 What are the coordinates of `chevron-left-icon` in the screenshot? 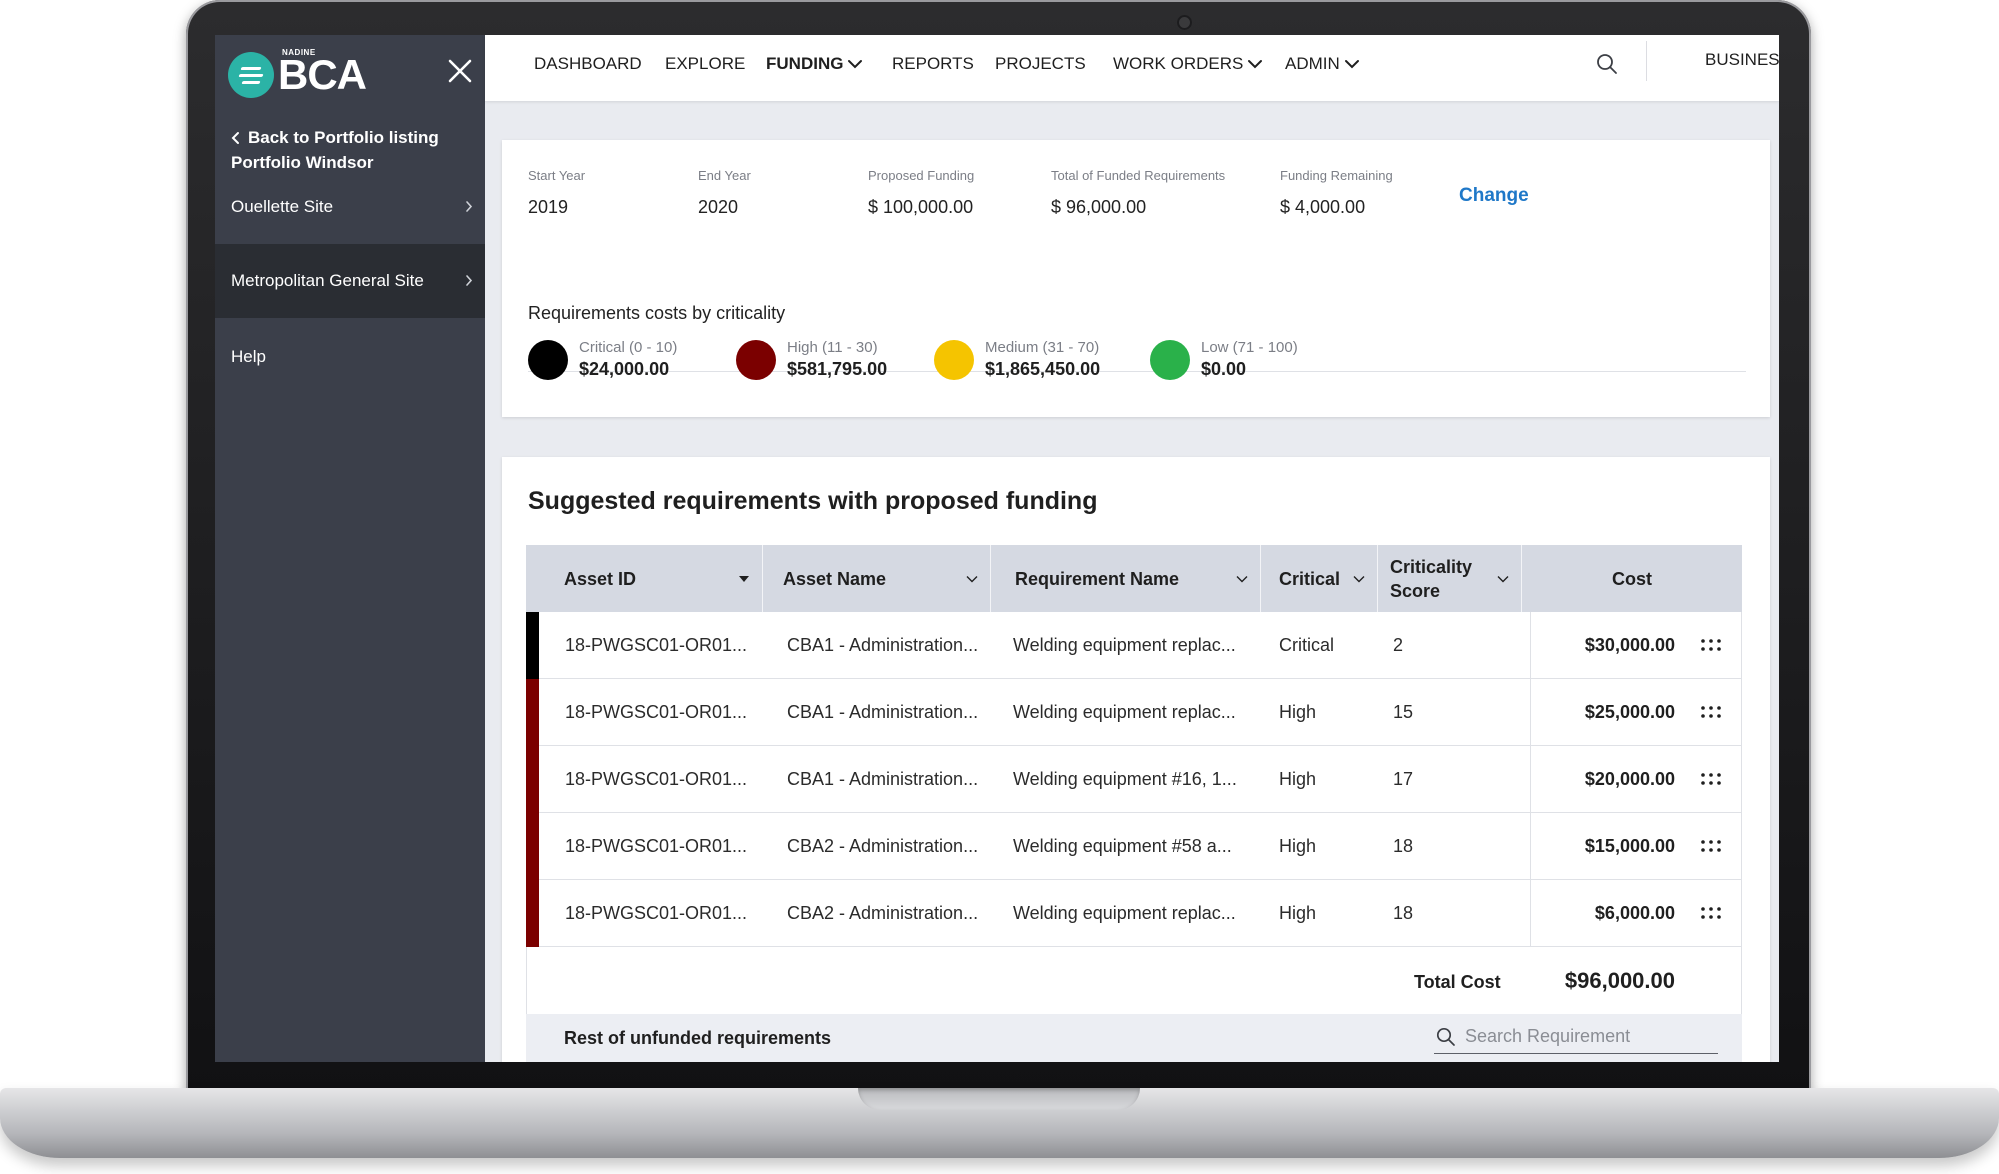 It's located at (235, 137).